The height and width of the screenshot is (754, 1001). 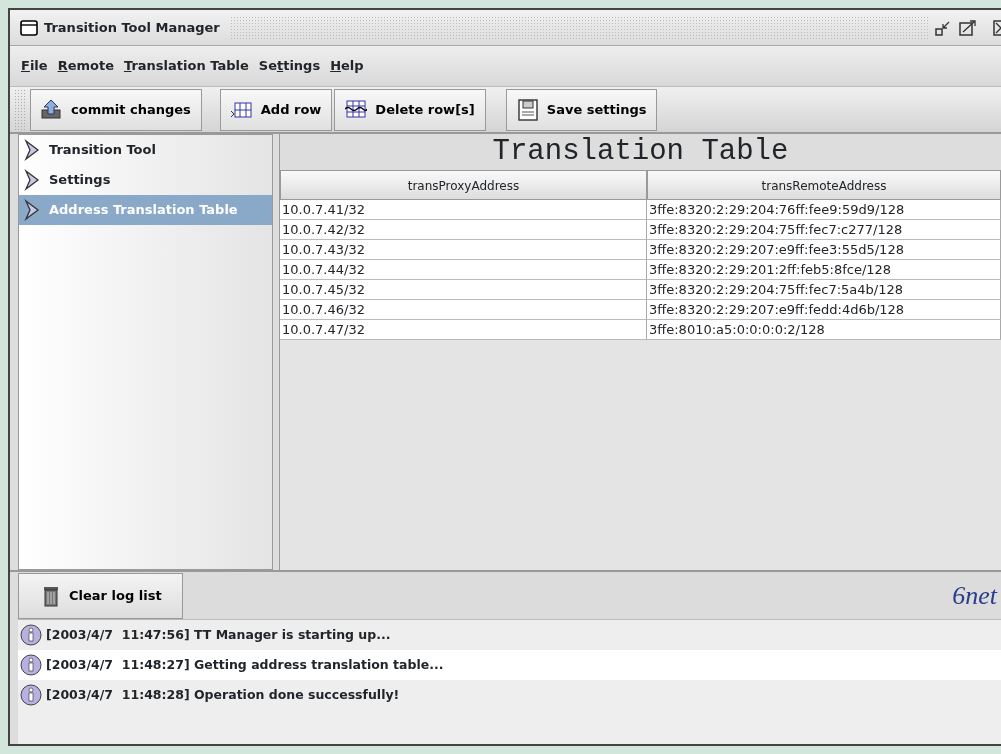 What do you see at coordinates (52, 109) in the screenshot?
I see `upload-arrow-icon` at bounding box center [52, 109].